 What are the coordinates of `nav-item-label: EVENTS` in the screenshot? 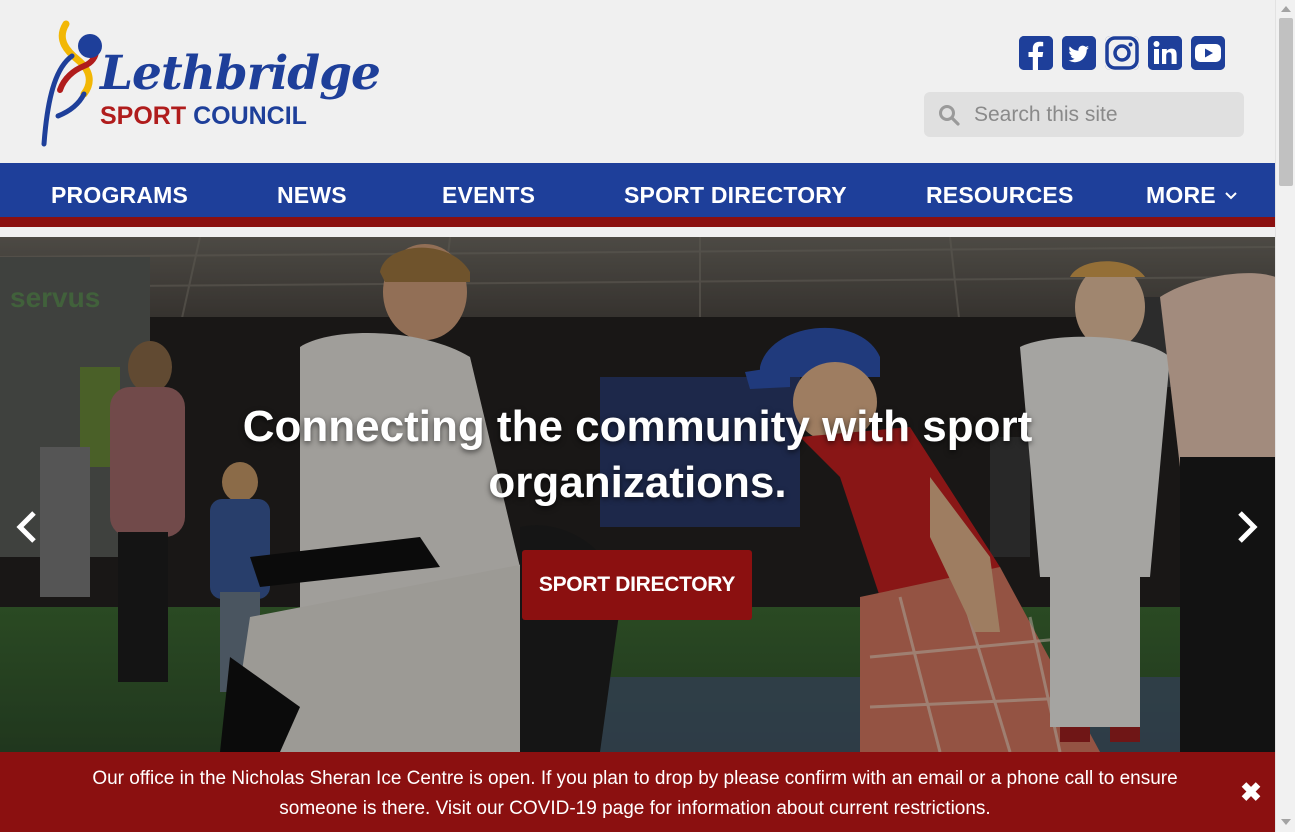 It's located at (489, 194).